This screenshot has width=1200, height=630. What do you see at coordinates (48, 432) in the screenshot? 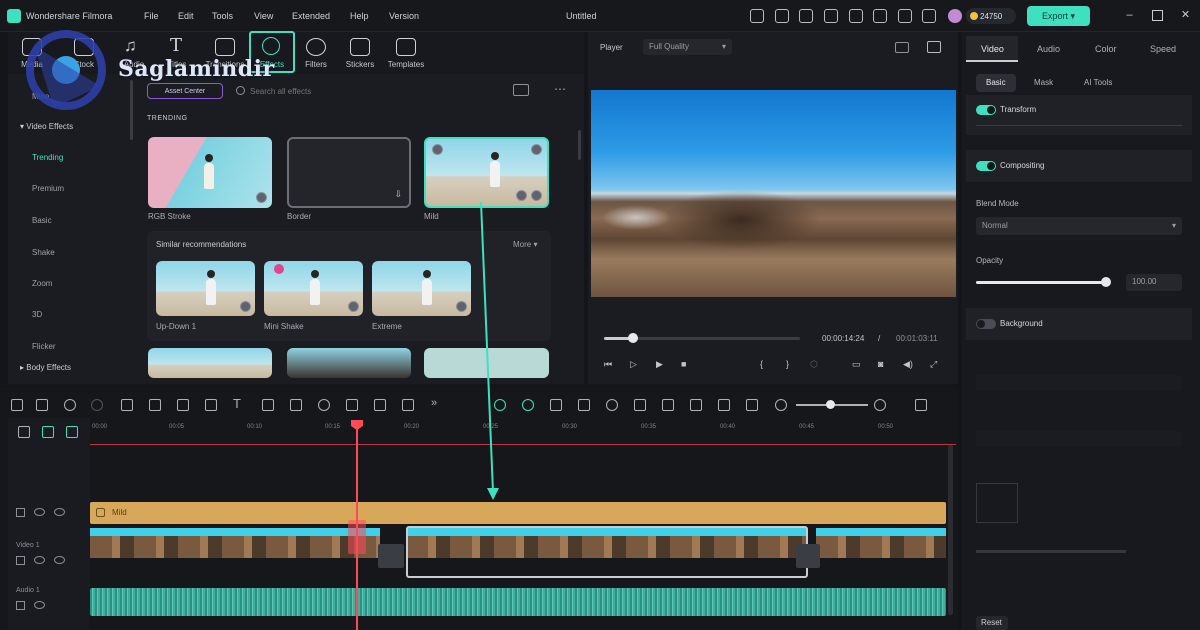
I see `link-icon` at bounding box center [48, 432].